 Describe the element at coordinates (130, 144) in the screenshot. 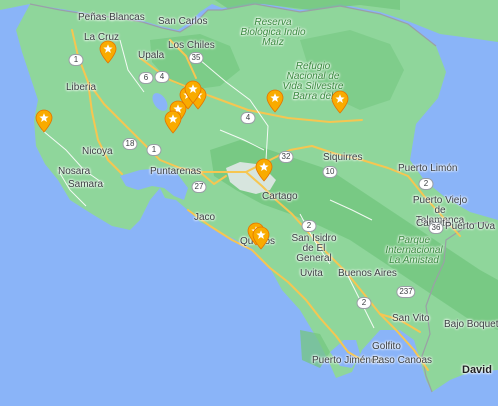

I see `route-shield: 18` at that location.